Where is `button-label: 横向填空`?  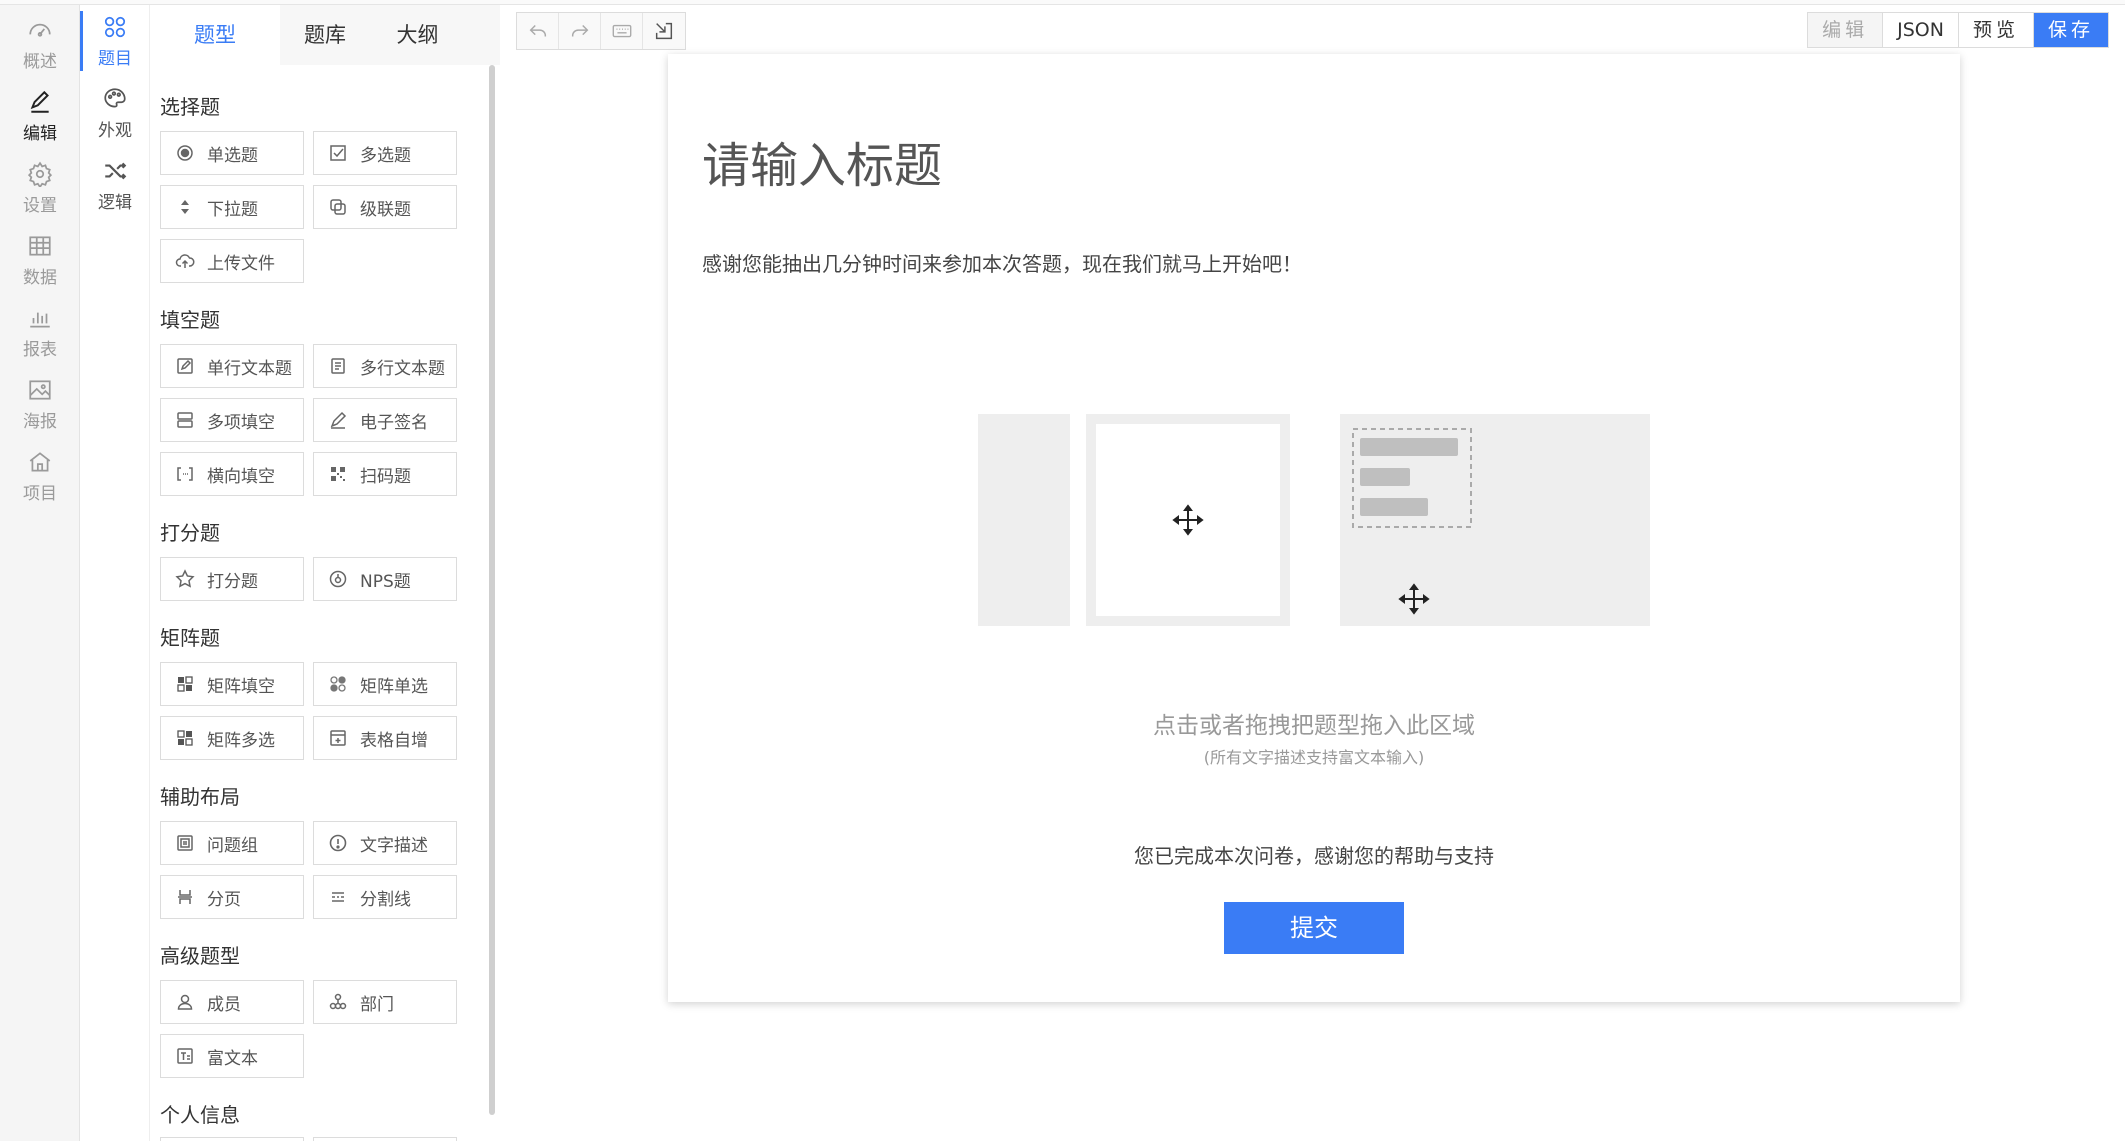
button-label: 横向填空 is located at coordinates (241, 476).